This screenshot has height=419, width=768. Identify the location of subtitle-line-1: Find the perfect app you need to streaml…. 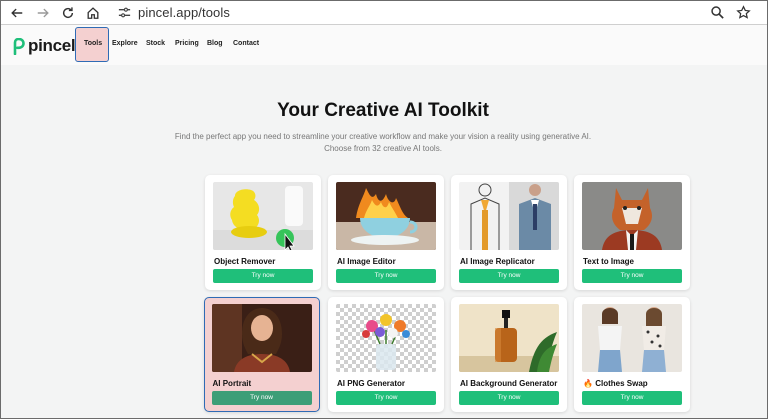
(383, 136).